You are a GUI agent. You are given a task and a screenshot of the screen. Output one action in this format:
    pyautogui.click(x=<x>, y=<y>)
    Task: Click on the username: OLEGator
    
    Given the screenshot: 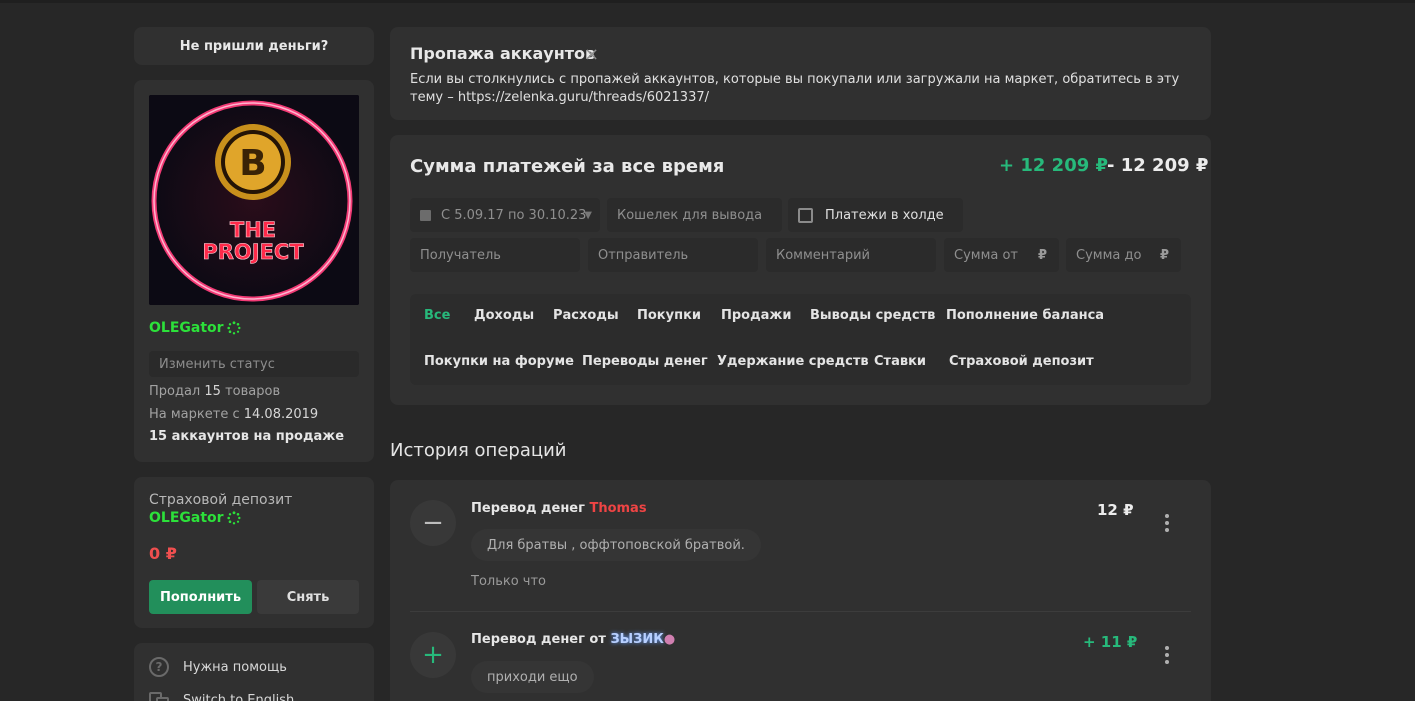 What is the action you would take?
    pyautogui.click(x=195, y=328)
    